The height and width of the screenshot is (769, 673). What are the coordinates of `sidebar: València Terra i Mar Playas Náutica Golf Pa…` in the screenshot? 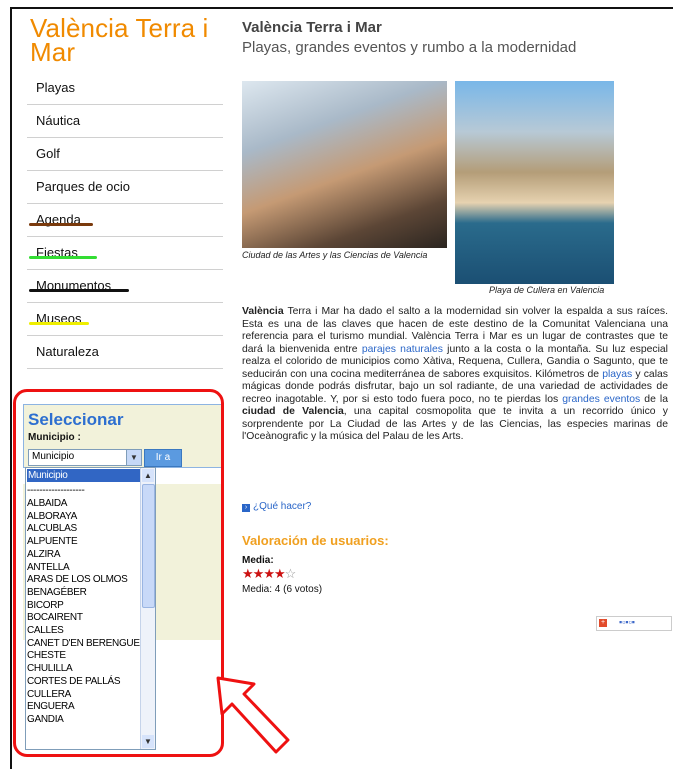 It's located at (125, 191).